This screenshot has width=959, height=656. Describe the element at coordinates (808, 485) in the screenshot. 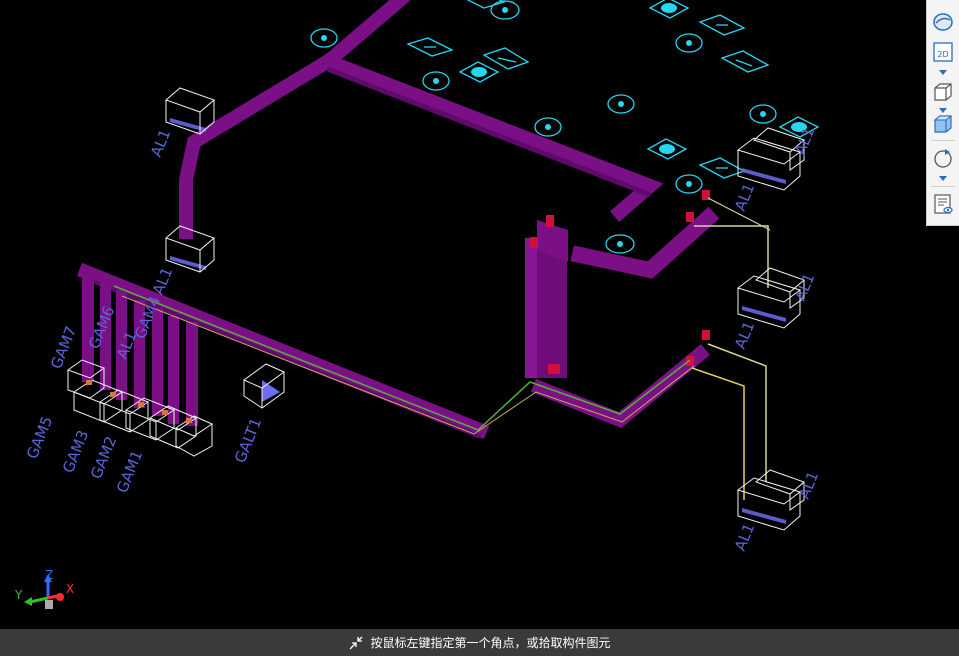

I see `label-al1-h: AL1` at that location.